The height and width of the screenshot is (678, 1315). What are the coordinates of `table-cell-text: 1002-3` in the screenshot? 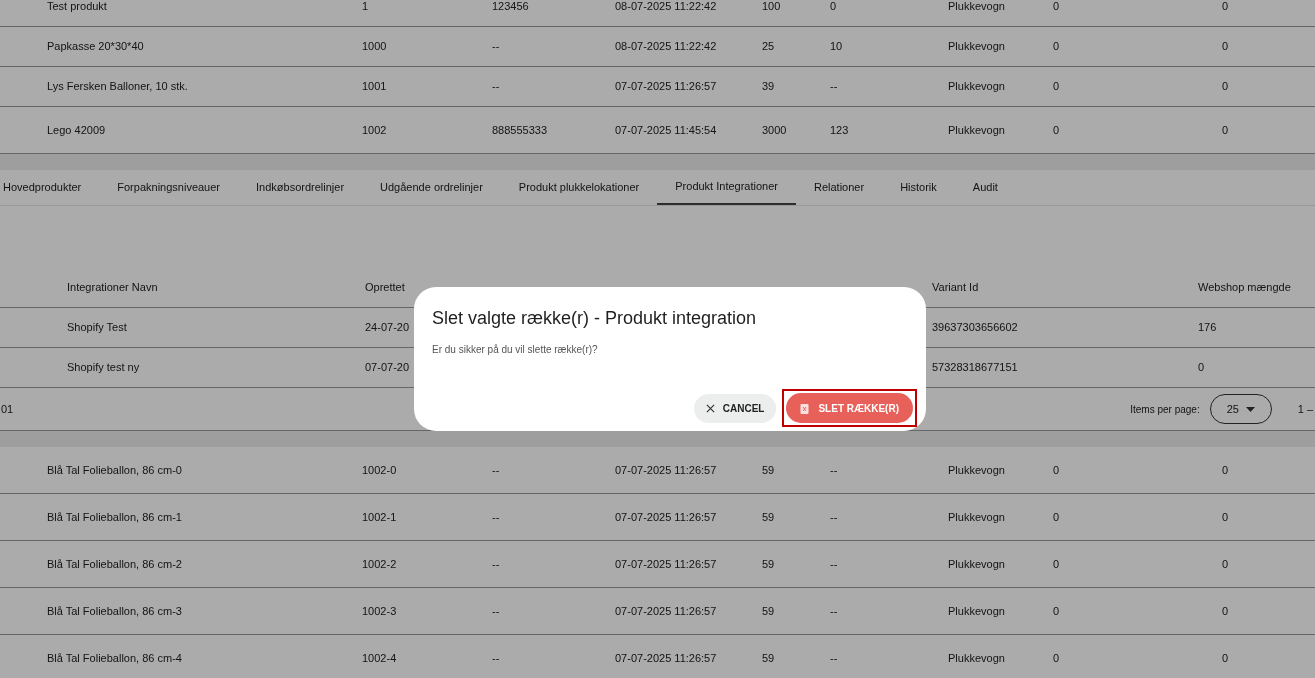 It's located at (380, 611).